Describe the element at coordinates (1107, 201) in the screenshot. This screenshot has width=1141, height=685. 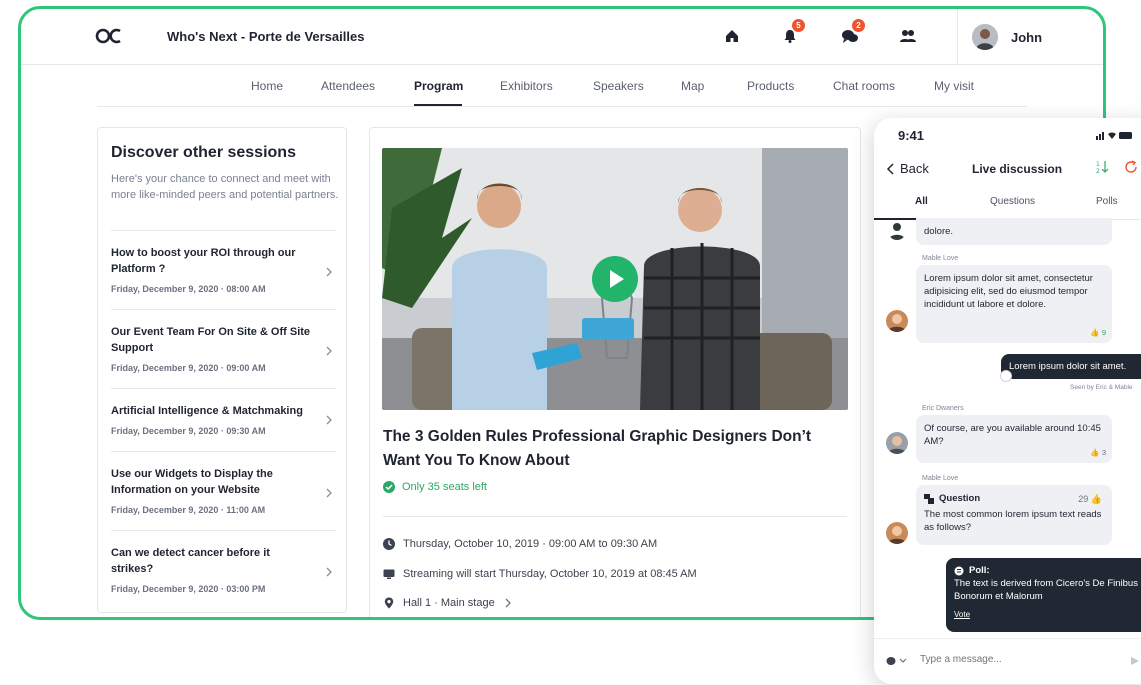
I see `tab-polls: Polls` at that location.